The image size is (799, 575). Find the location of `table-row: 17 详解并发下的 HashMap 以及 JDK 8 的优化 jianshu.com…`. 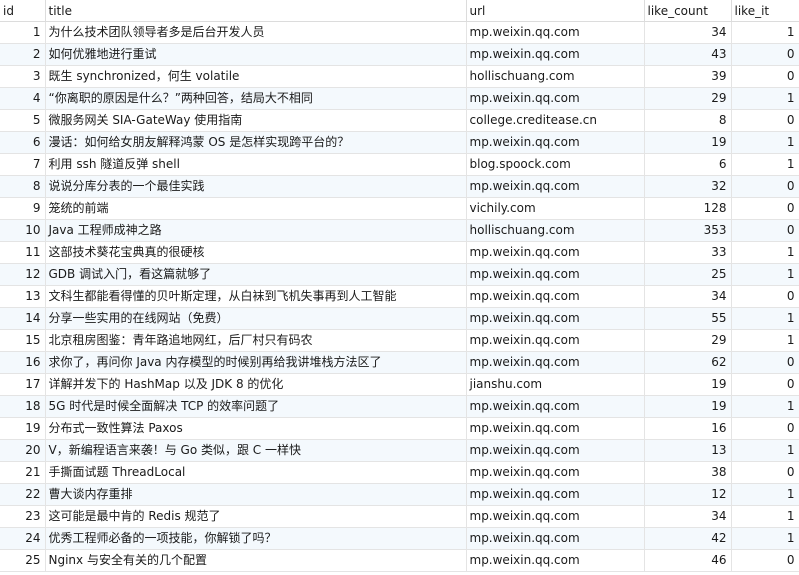

table-row: 17 详解并发下的 HashMap 以及 JDK 8 的优化 jianshu.com… is located at coordinates (399, 384).